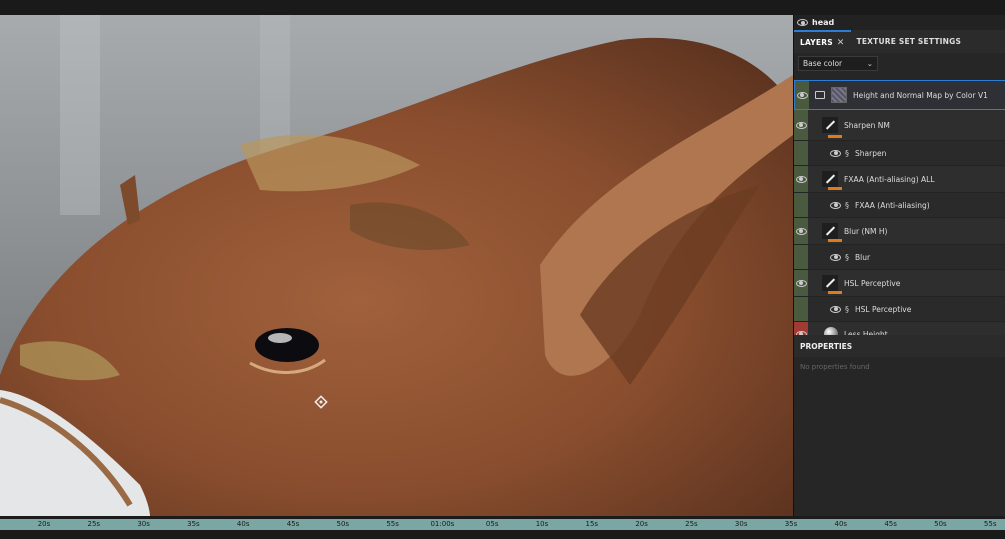 This screenshot has height=539, width=1005. Describe the element at coordinates (883, 309) in the screenshot. I see `filter-name: HSL Perceptive` at that location.